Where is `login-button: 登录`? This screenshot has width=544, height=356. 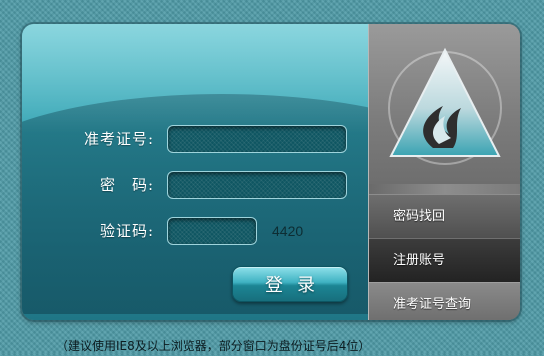 login-button: 登录 is located at coordinates (290, 284).